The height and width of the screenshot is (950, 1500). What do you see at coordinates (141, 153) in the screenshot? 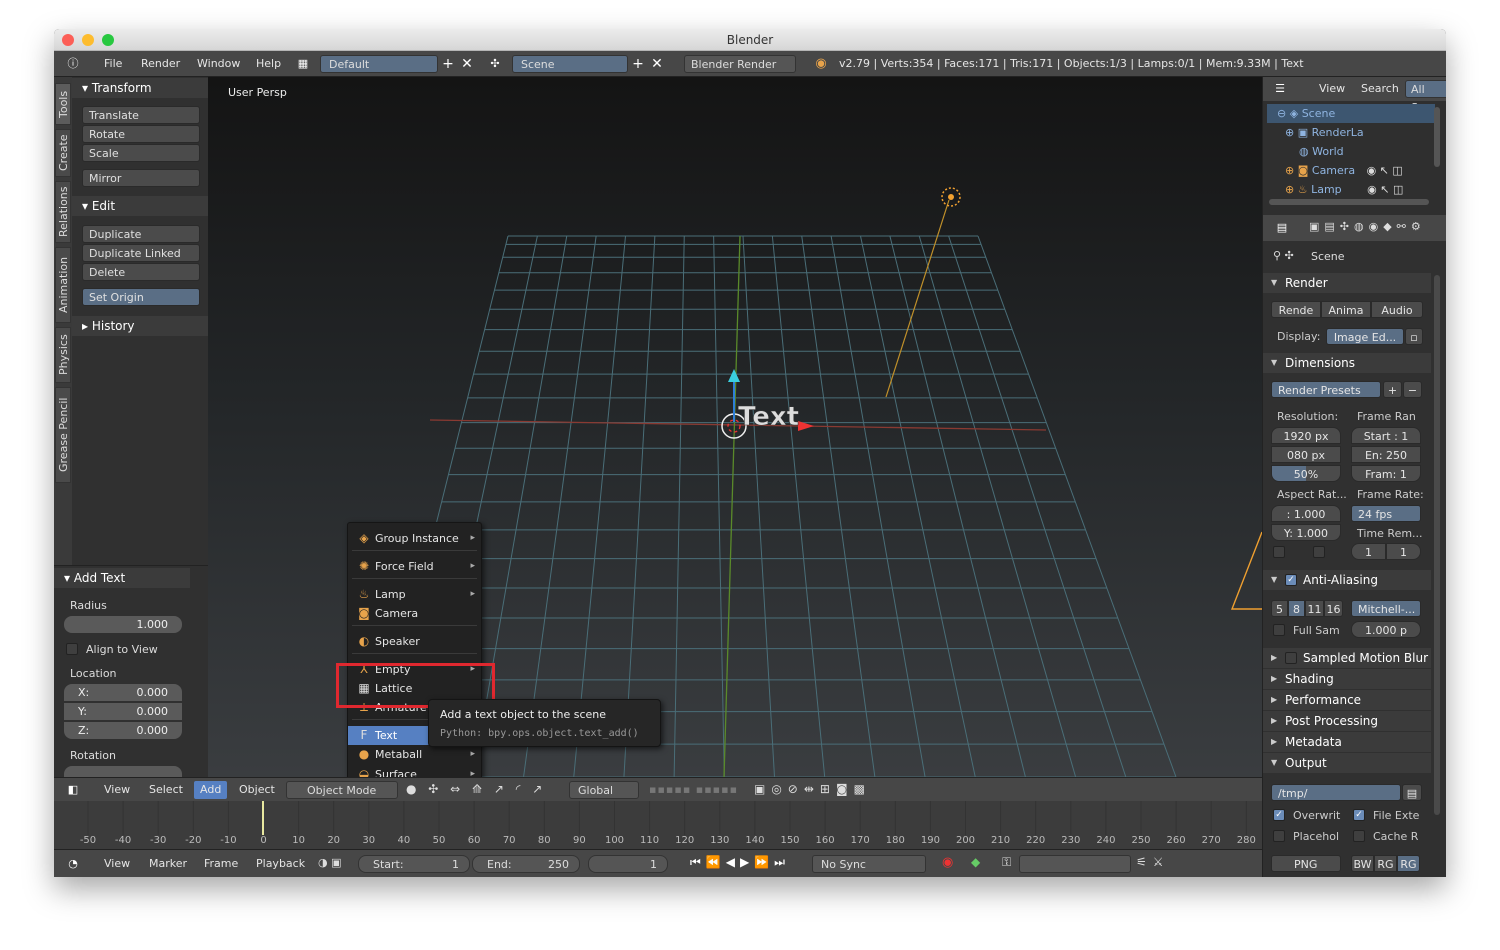
I see `scale-button: Scale` at bounding box center [141, 153].